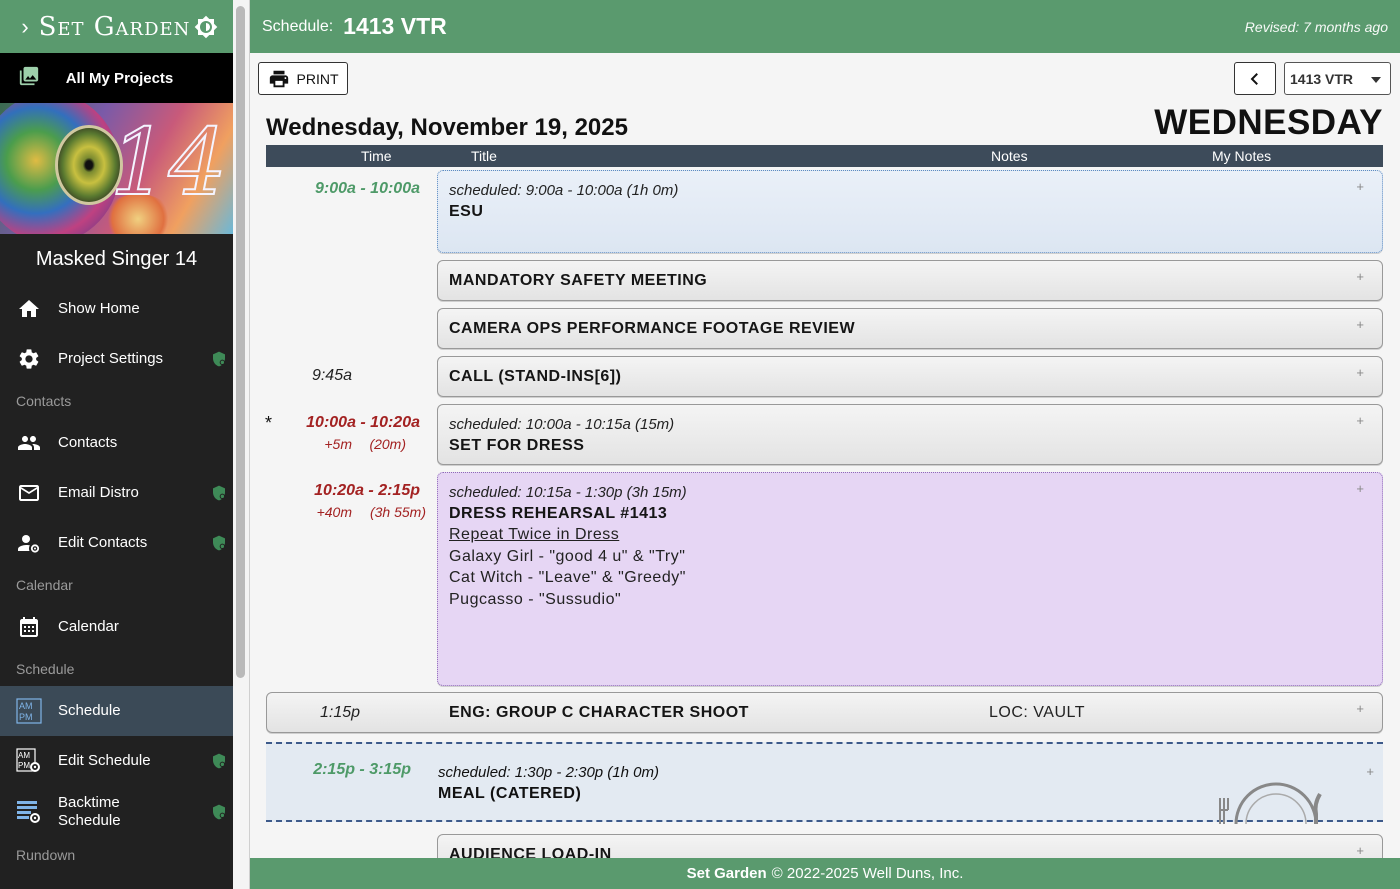 The height and width of the screenshot is (889, 1400). Describe the element at coordinates (548, 772) in the screenshot. I see `scheduled-text: scheduled: 1:30p - 2:30p (1h 0m)` at that location.